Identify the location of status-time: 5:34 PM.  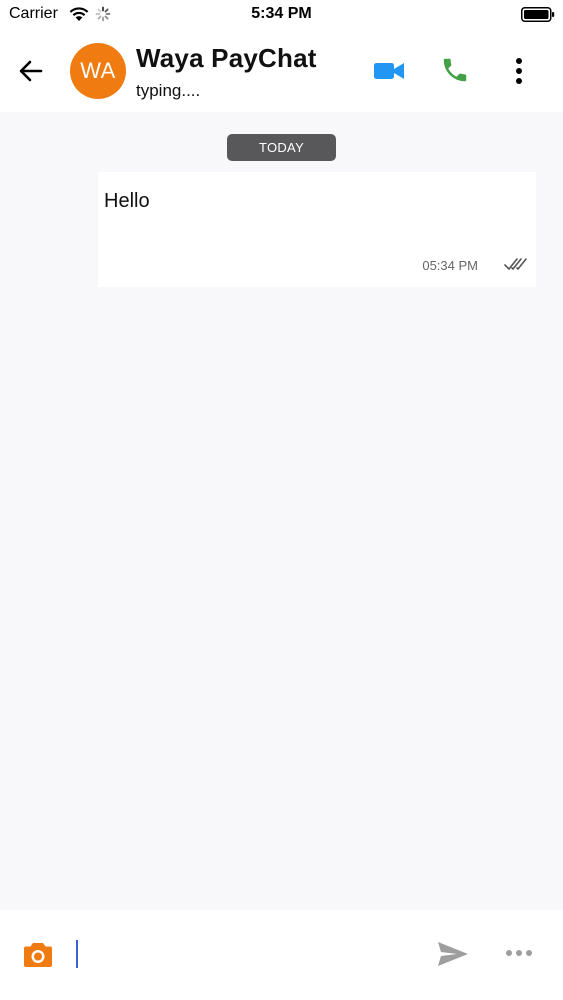
(281, 13).